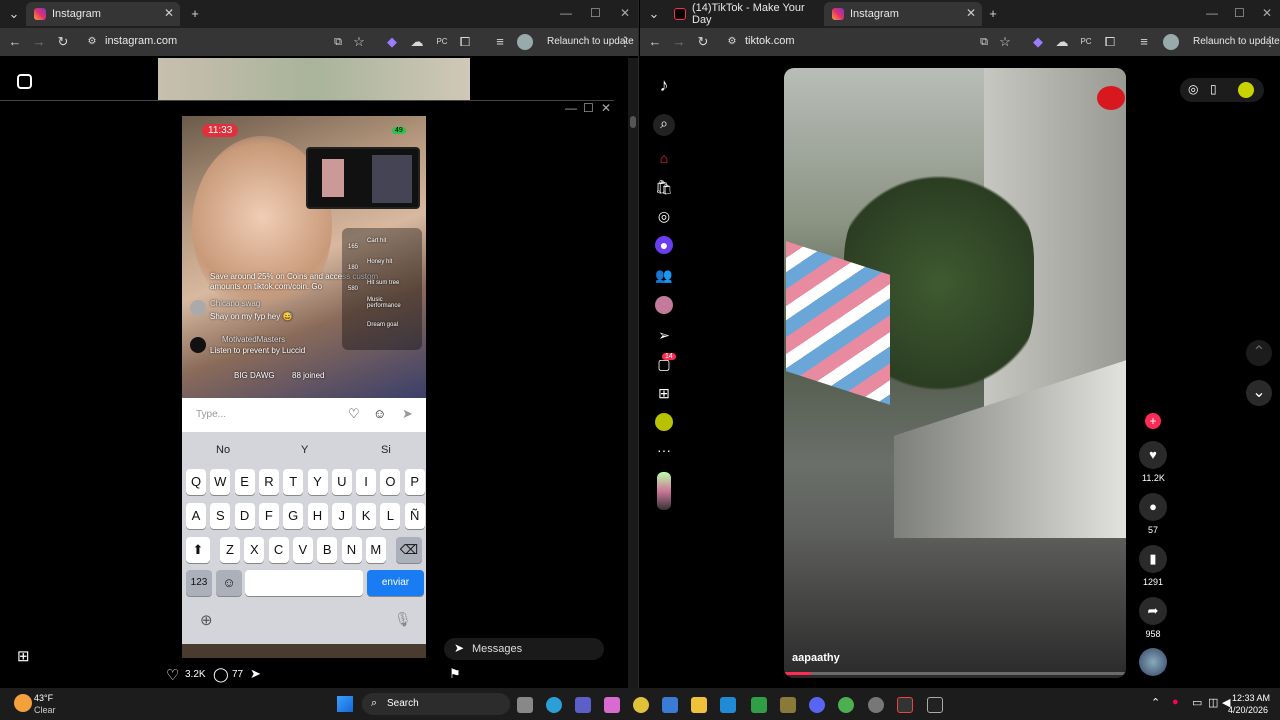 The width and height of the screenshot is (1280, 720). I want to click on key-y: Y, so click(317, 482).